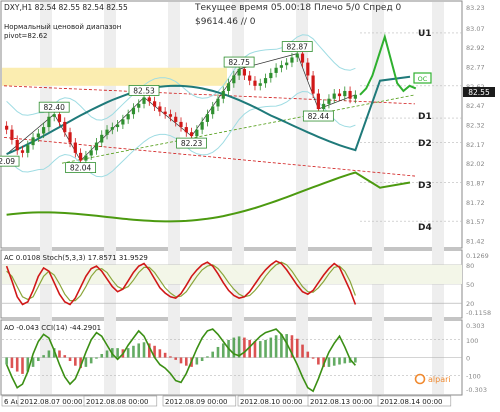 The image size is (500, 412). What do you see at coordinates (425, 117) in the screenshot?
I see `level-label-d1: D1` at bounding box center [425, 117].